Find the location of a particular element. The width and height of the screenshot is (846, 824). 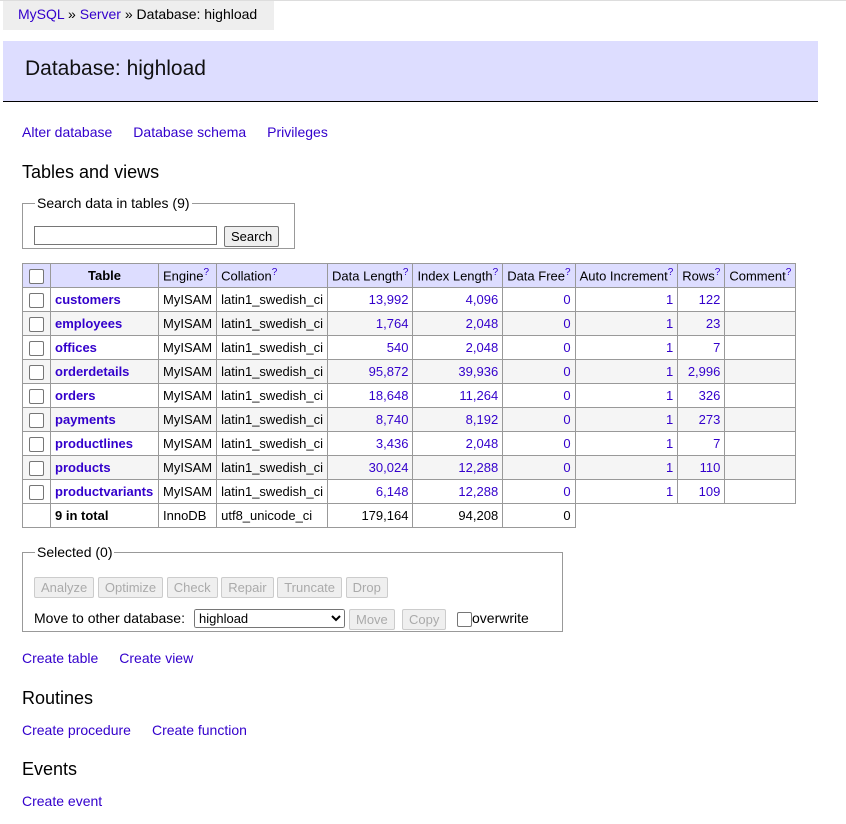

search-input is located at coordinates (125, 235).